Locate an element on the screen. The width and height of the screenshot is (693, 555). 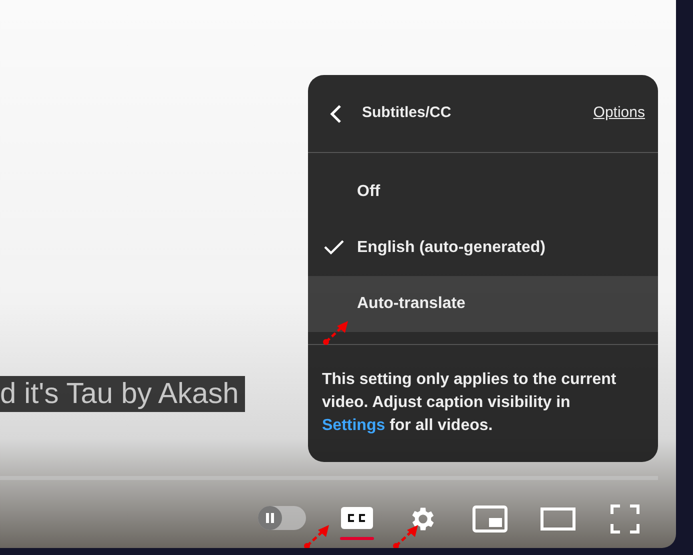
miniplayer-icon is located at coordinates (490, 519).